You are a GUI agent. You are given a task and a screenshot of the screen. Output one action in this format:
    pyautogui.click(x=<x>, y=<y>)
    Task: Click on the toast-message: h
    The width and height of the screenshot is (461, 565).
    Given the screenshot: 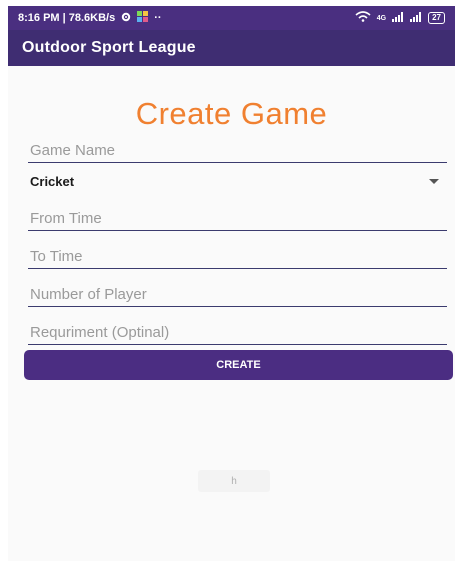 What is the action you would take?
    pyautogui.click(x=234, y=481)
    